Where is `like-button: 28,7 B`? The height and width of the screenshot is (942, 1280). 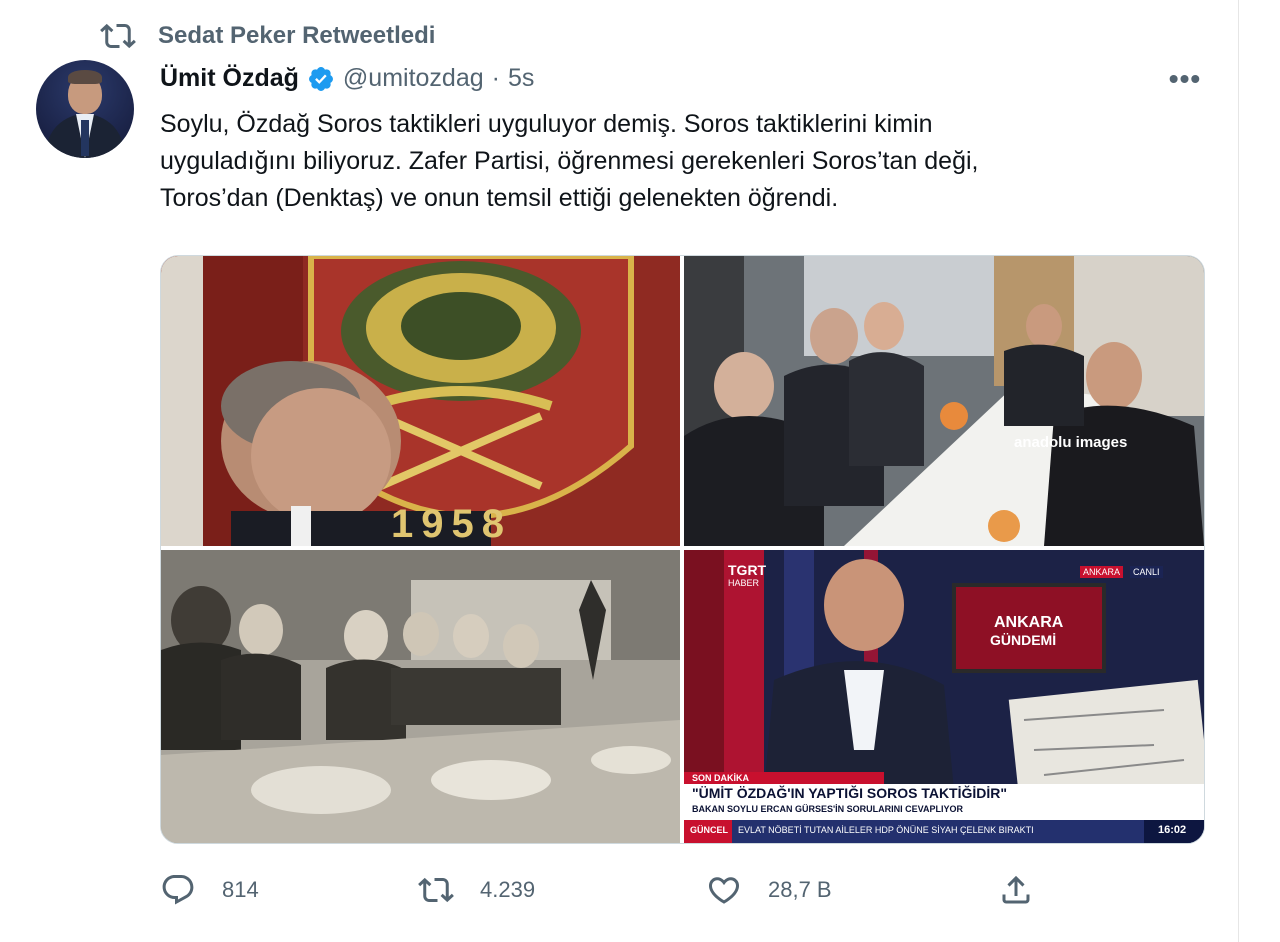 like-button: 28,7 B is located at coordinates (769, 890).